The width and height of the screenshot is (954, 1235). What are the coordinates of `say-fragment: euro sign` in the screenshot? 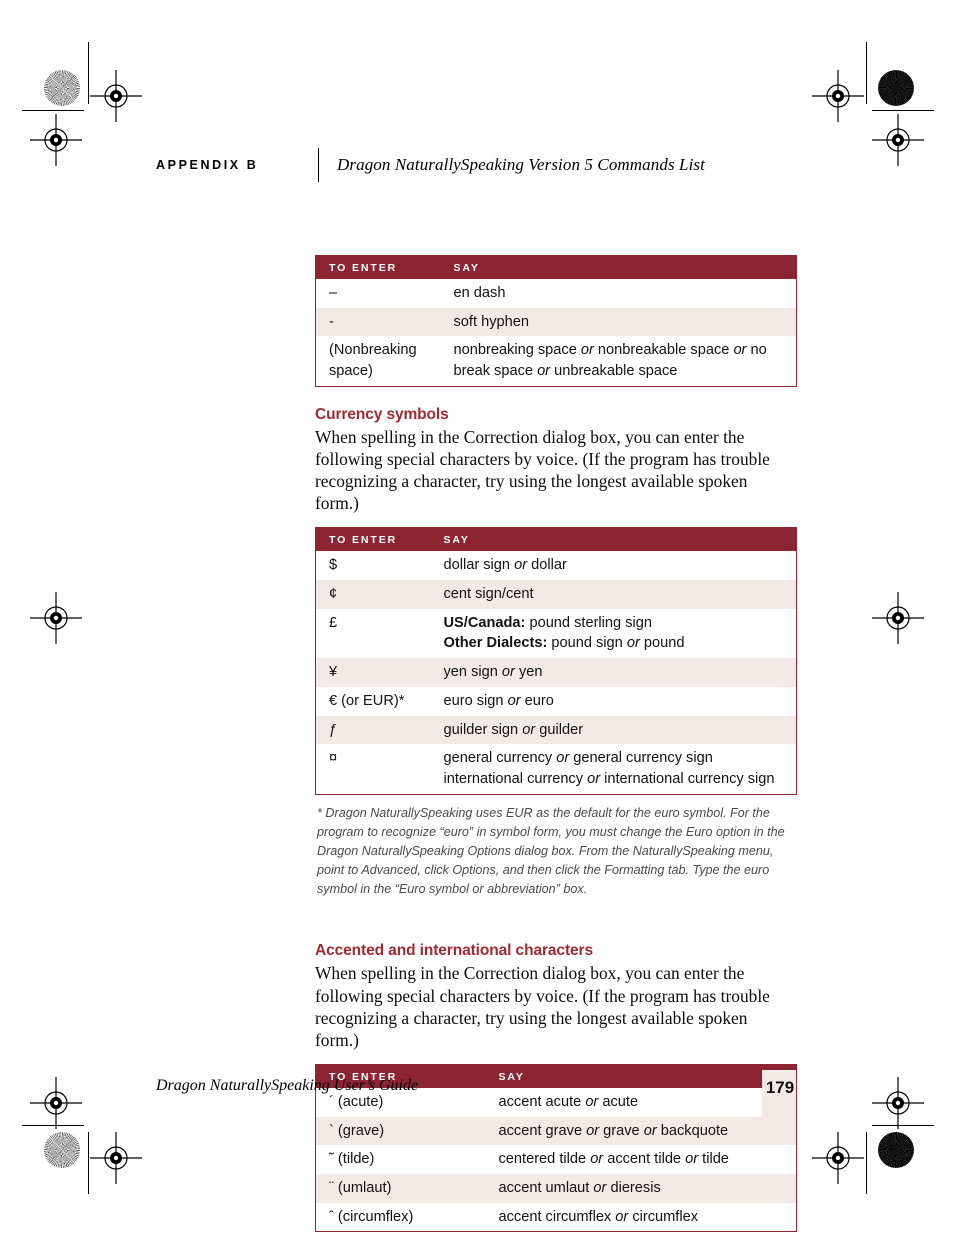 It's located at (475, 700).